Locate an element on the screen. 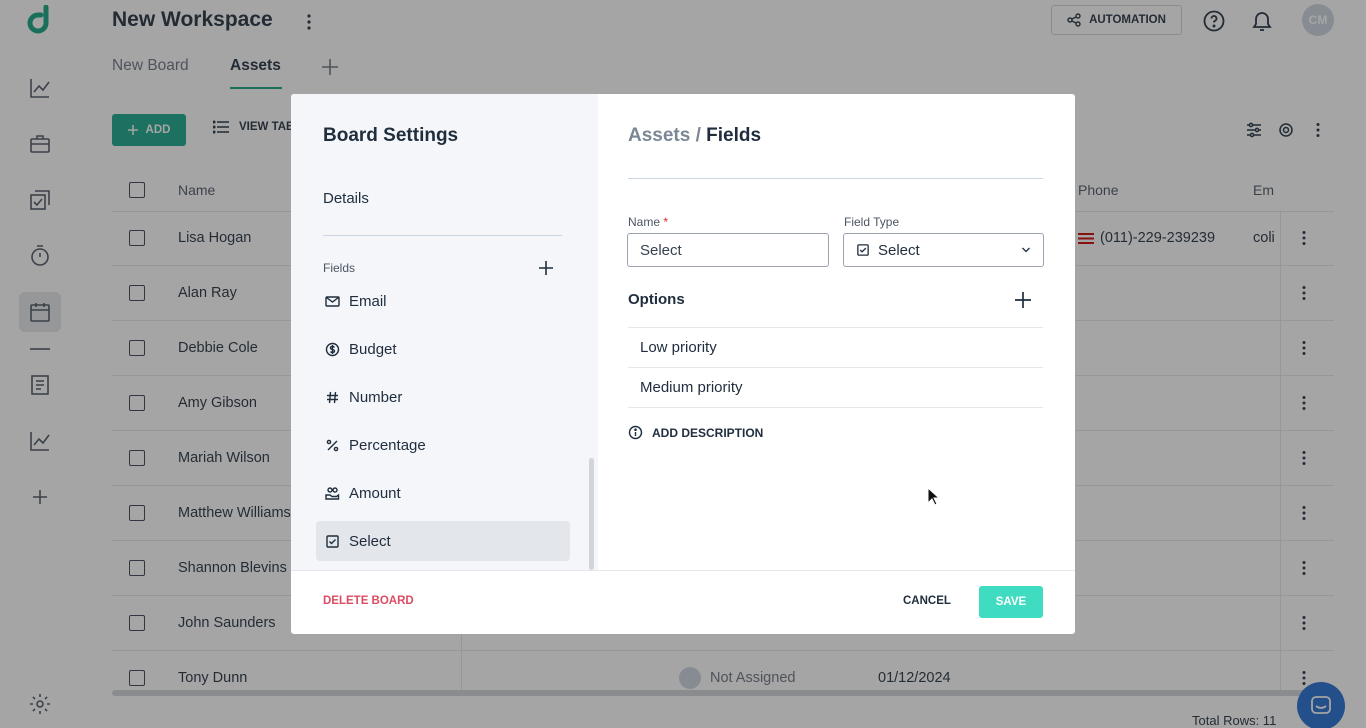 This screenshot has width=1366, height=728. add-description-label: ADD DESCRIPTION is located at coordinates (708, 432).